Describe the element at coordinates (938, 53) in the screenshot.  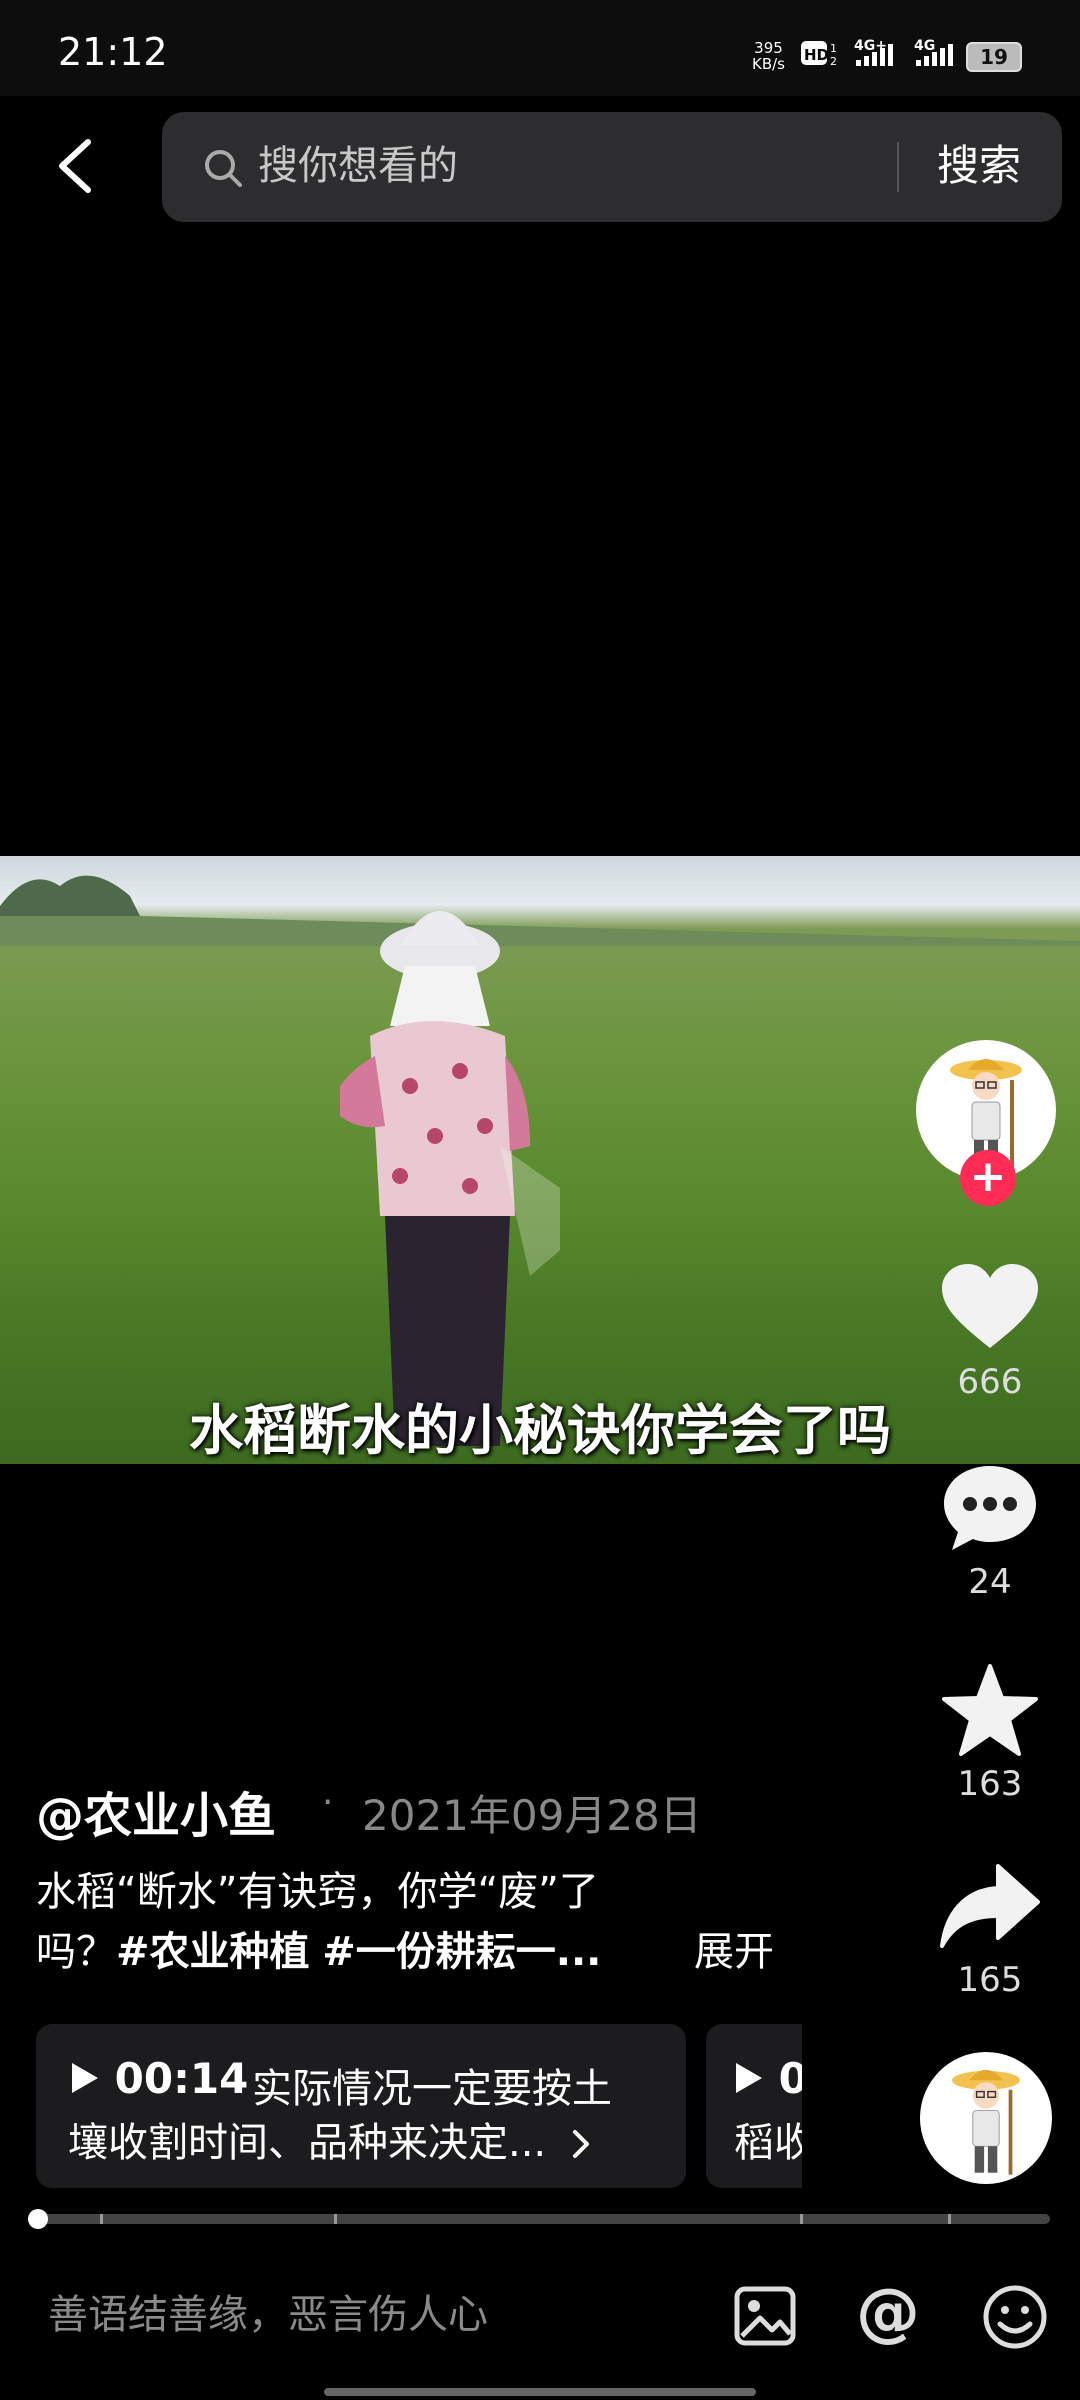
I see `signal-icon-sim2: 4G` at that location.